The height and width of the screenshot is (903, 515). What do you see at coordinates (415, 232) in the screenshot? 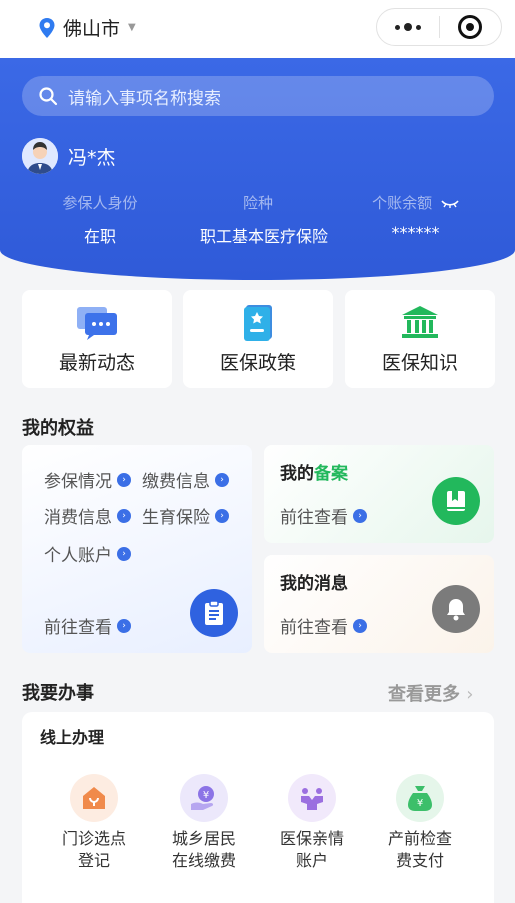
I see `stat-value: ******` at bounding box center [415, 232].